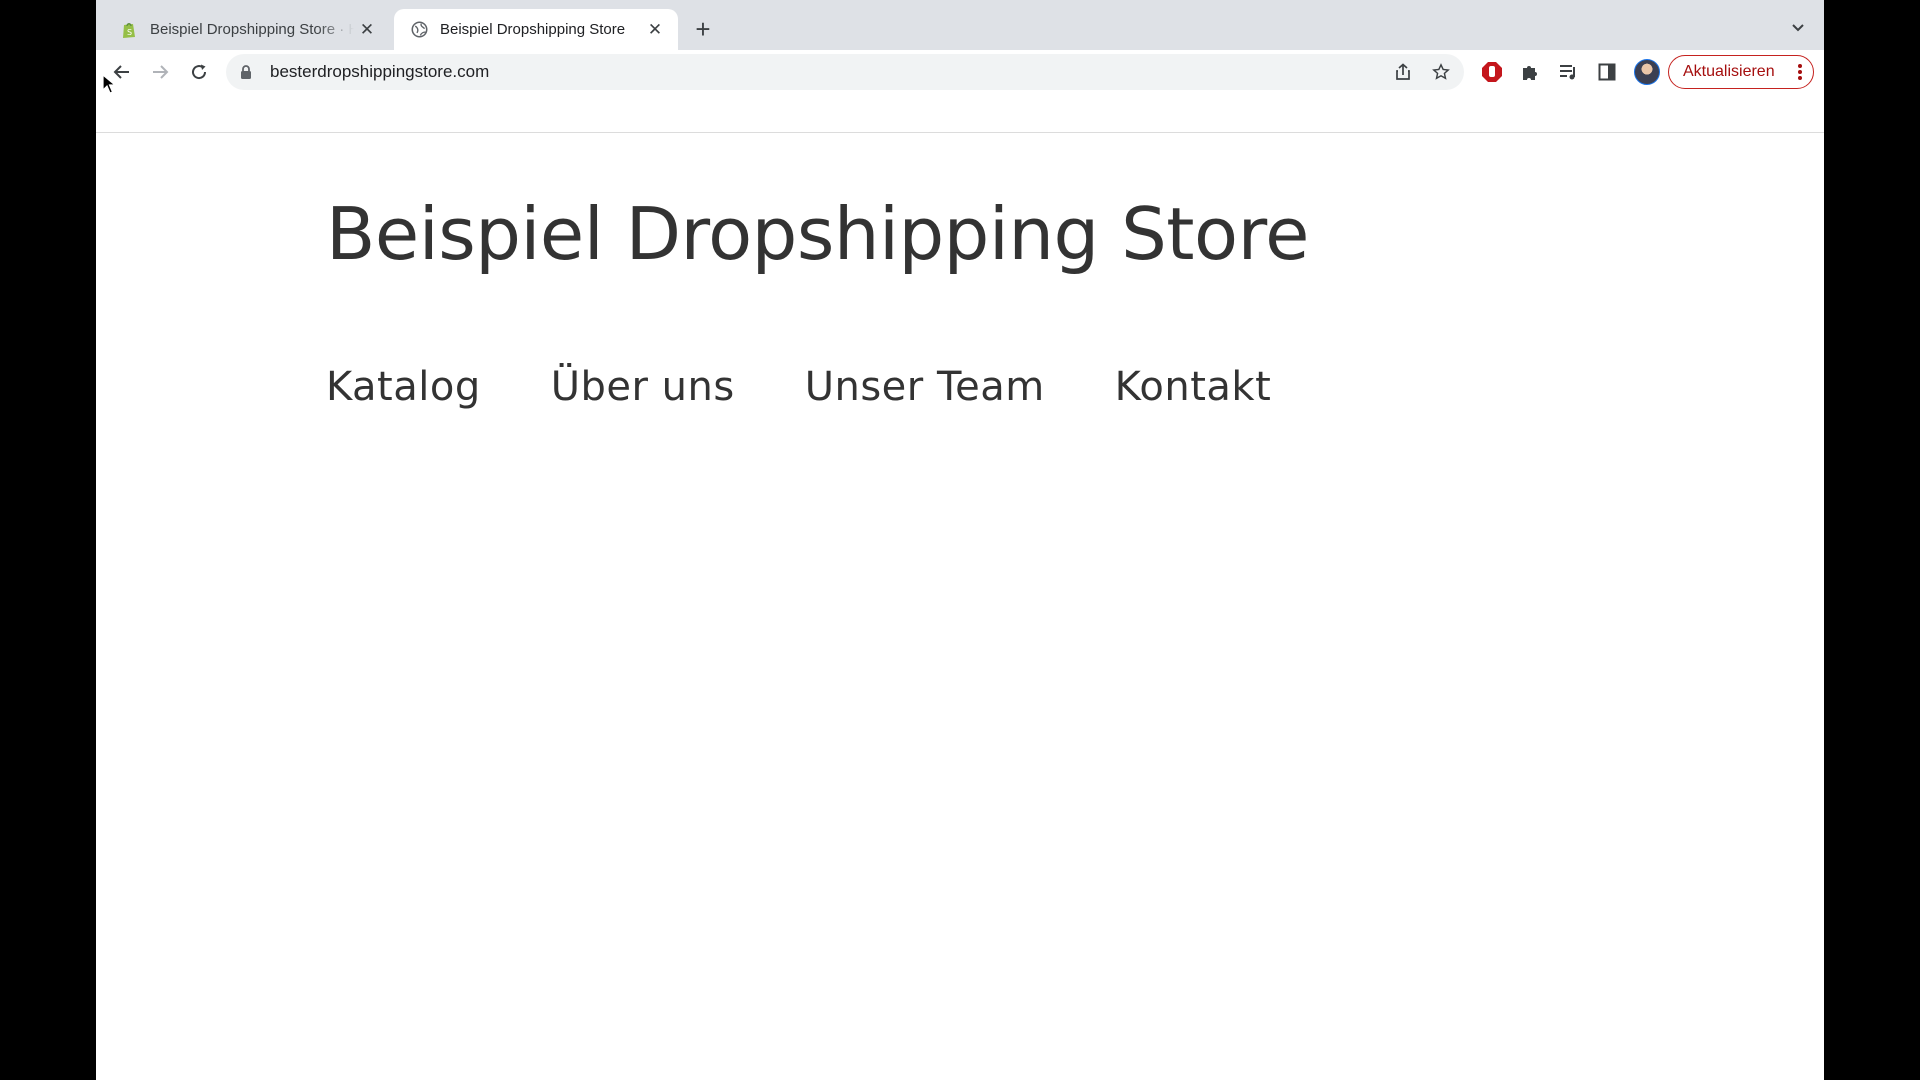  I want to click on extensions-puzzle-icon, so click(1530, 72).